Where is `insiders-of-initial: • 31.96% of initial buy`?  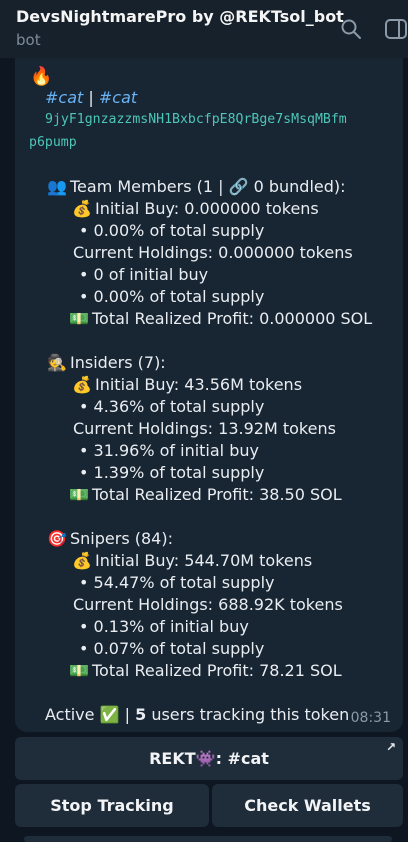
insiders-of-initial: • 31.96% of initial buy is located at coordinates (169, 450).